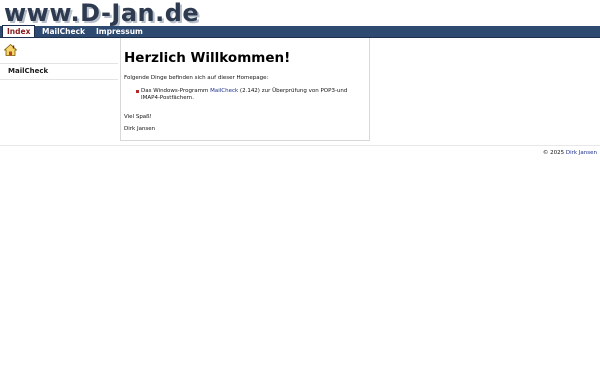 This screenshot has height=375, width=600. Describe the element at coordinates (137, 91) in the screenshot. I see `list-bullet` at that location.